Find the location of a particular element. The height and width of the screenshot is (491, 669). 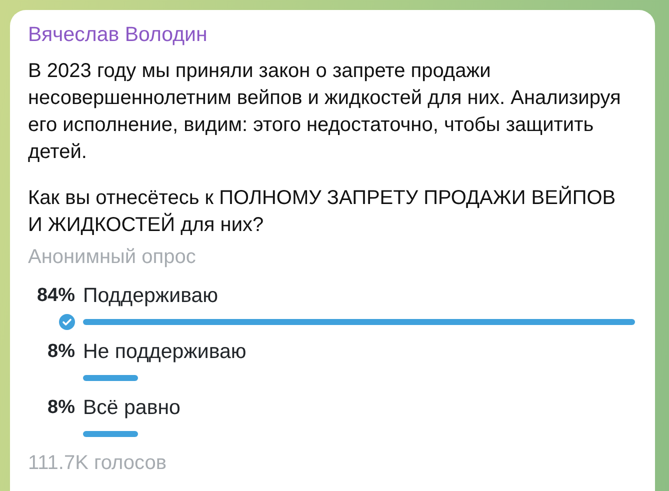

option-label: Не поддерживаю is located at coordinates (164, 353).